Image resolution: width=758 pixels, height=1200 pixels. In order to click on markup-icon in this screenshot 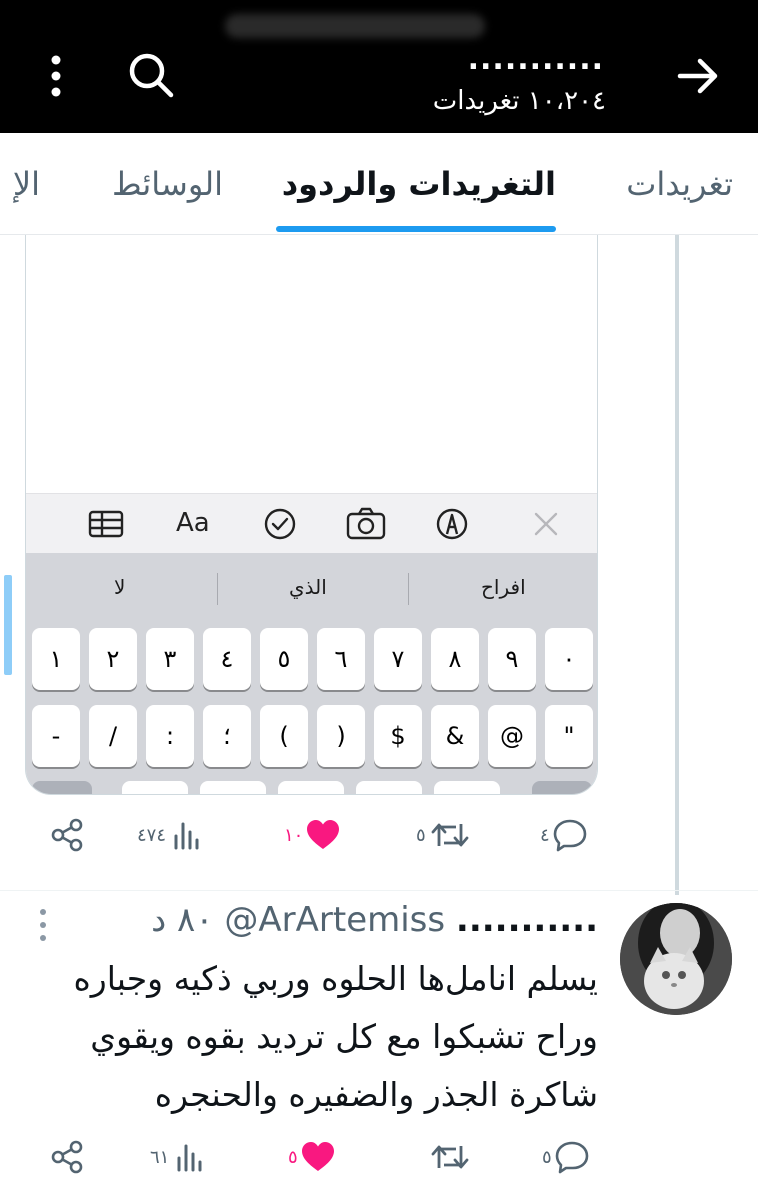, I will do `click(452, 524)`.